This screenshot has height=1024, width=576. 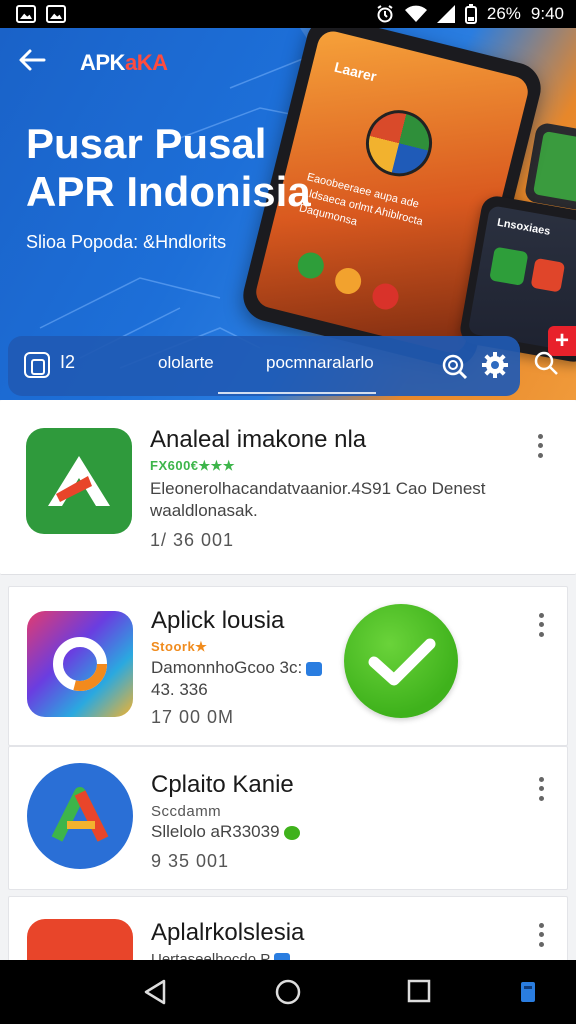 I want to click on system-navigation-bar, so click(x=288, y=992).